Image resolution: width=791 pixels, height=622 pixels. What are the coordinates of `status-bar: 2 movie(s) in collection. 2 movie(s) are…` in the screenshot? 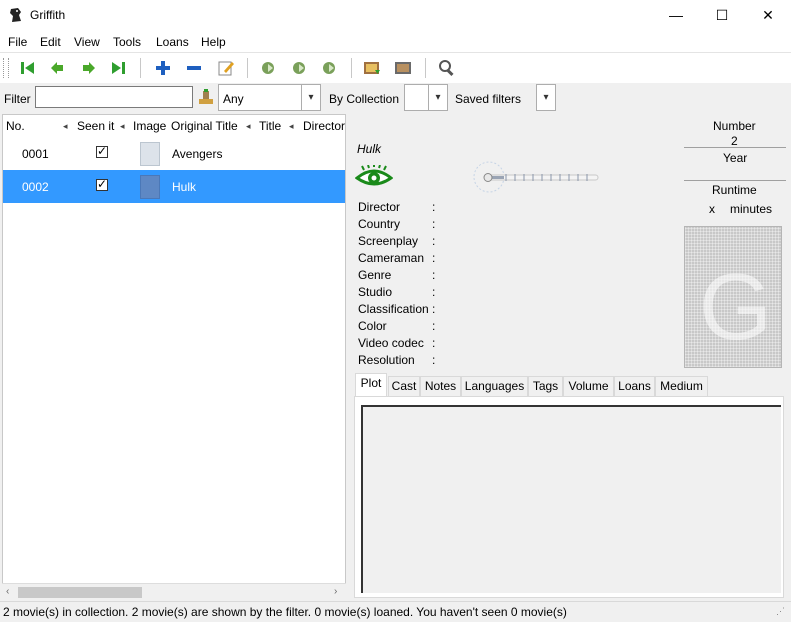 It's located at (395, 611).